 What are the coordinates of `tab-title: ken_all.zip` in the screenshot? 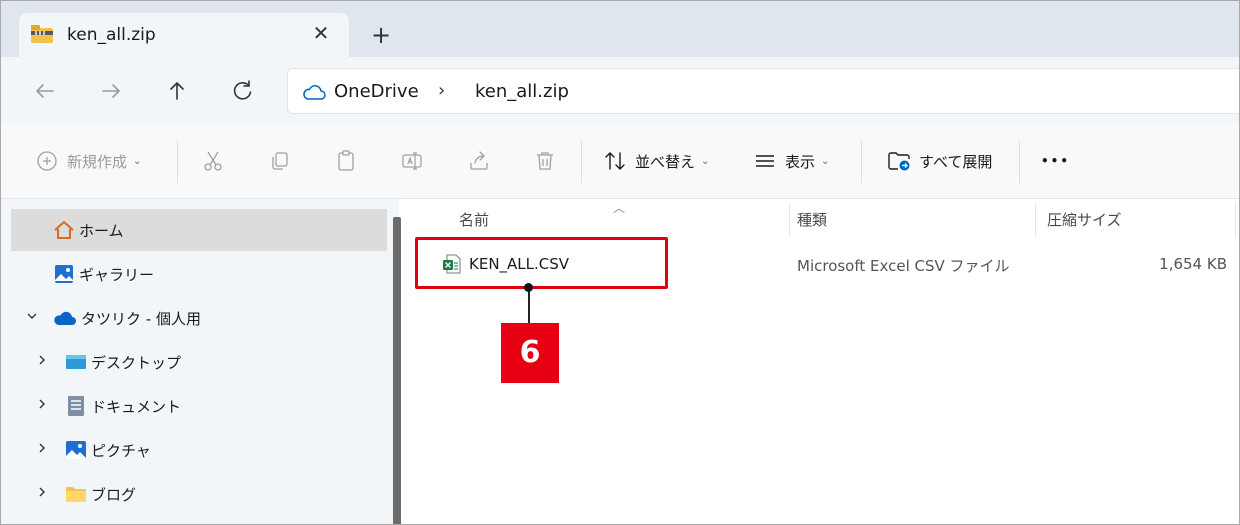 It's located at (111, 35).